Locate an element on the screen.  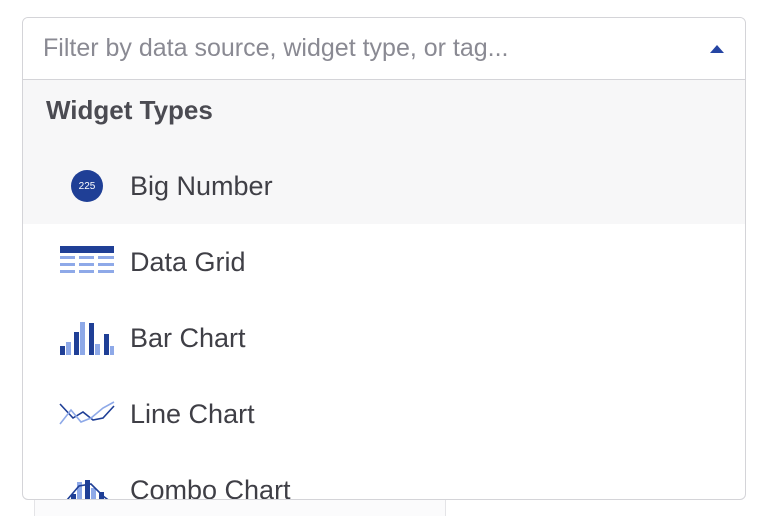
collapse-toggle-button is located at coordinates (717, 49).